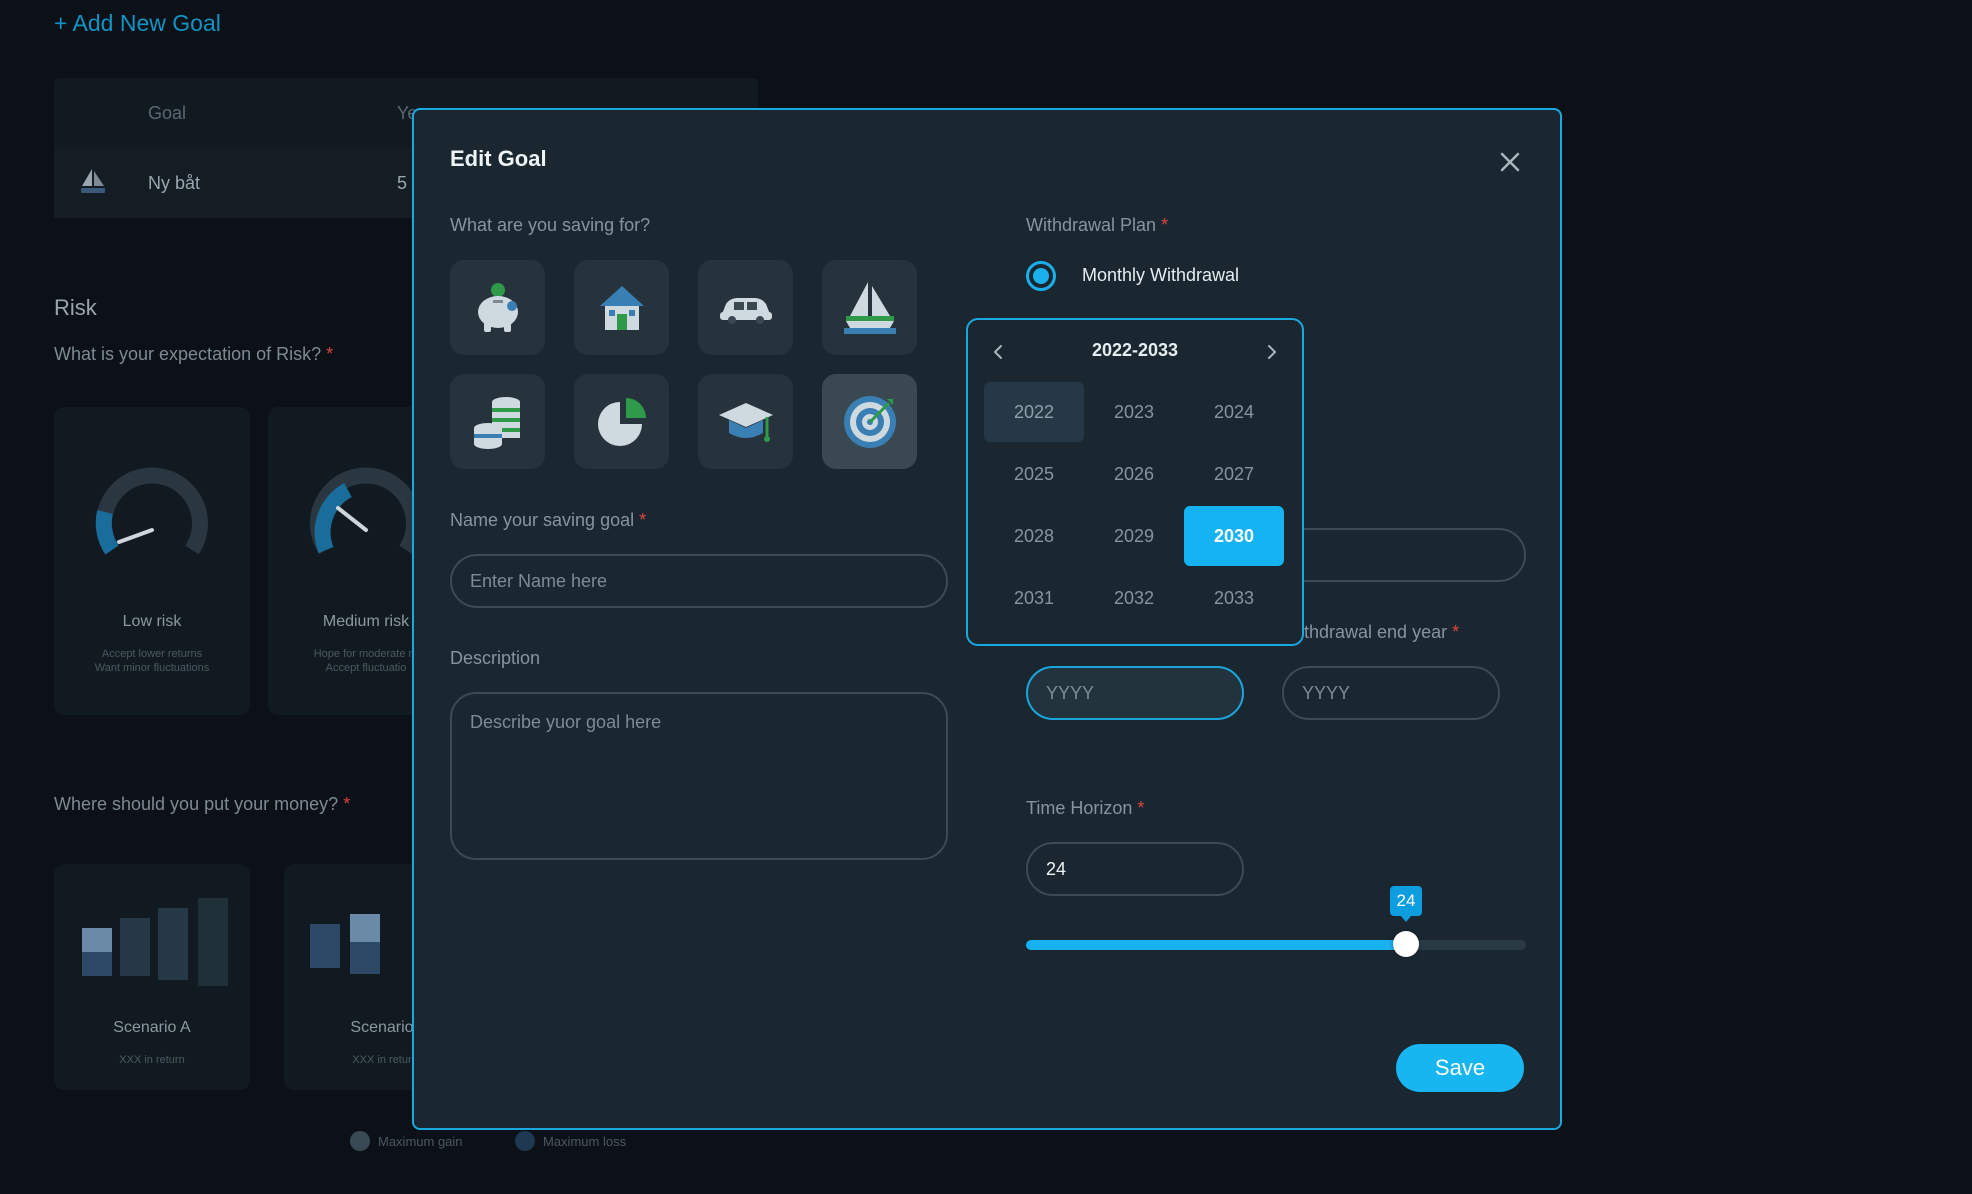 Image resolution: width=1972 pixels, height=1194 pixels. Describe the element at coordinates (174, 182) in the screenshot. I see `goal-name-cell: Ny båt` at that location.